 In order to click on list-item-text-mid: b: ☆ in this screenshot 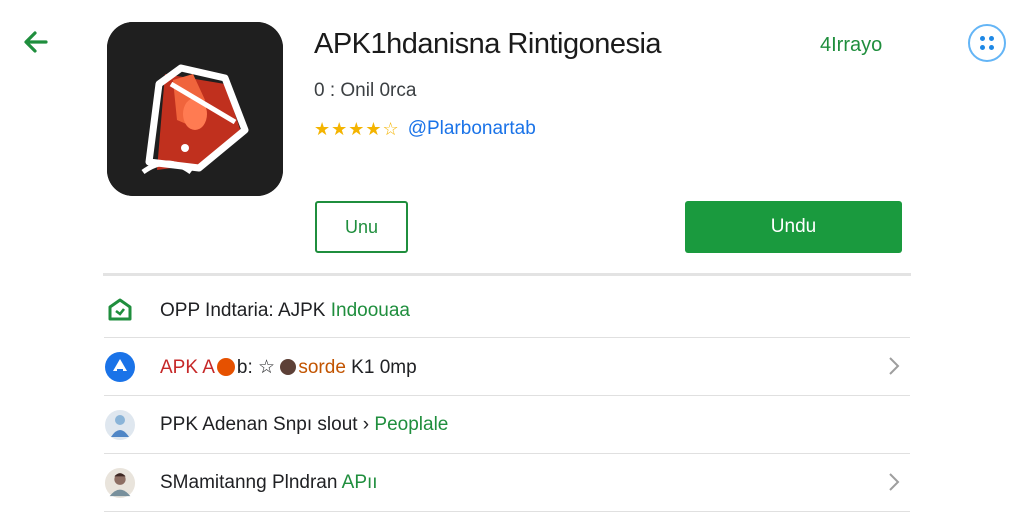, I will do `click(258, 367)`.